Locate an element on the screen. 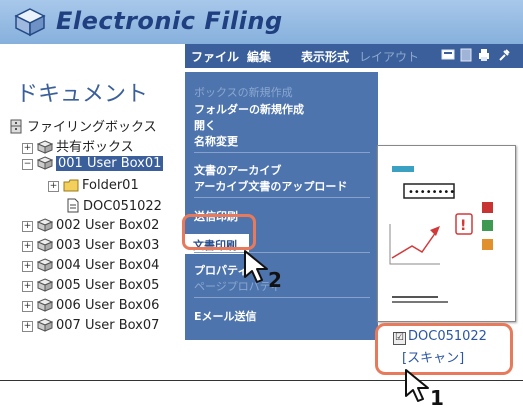 The width and height of the screenshot is (523, 410). app-logo-icon is located at coordinates (30, 22).